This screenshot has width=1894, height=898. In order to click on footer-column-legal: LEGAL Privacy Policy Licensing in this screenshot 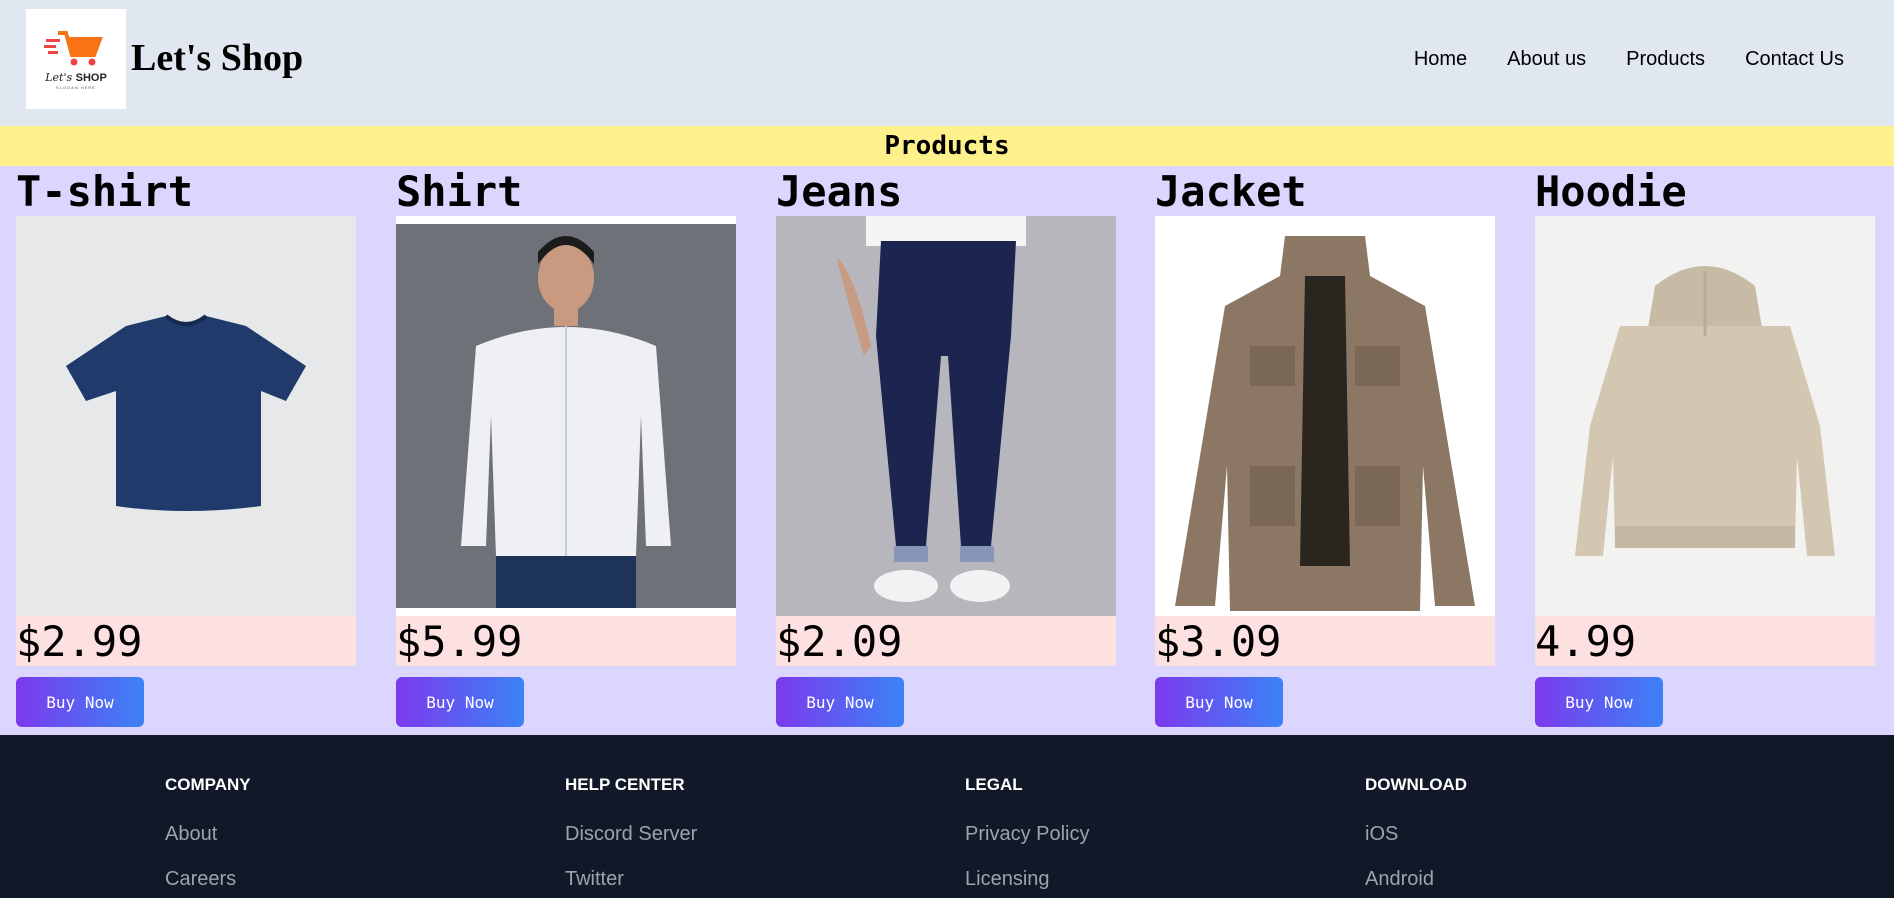, I will do `click(1027, 833)`.